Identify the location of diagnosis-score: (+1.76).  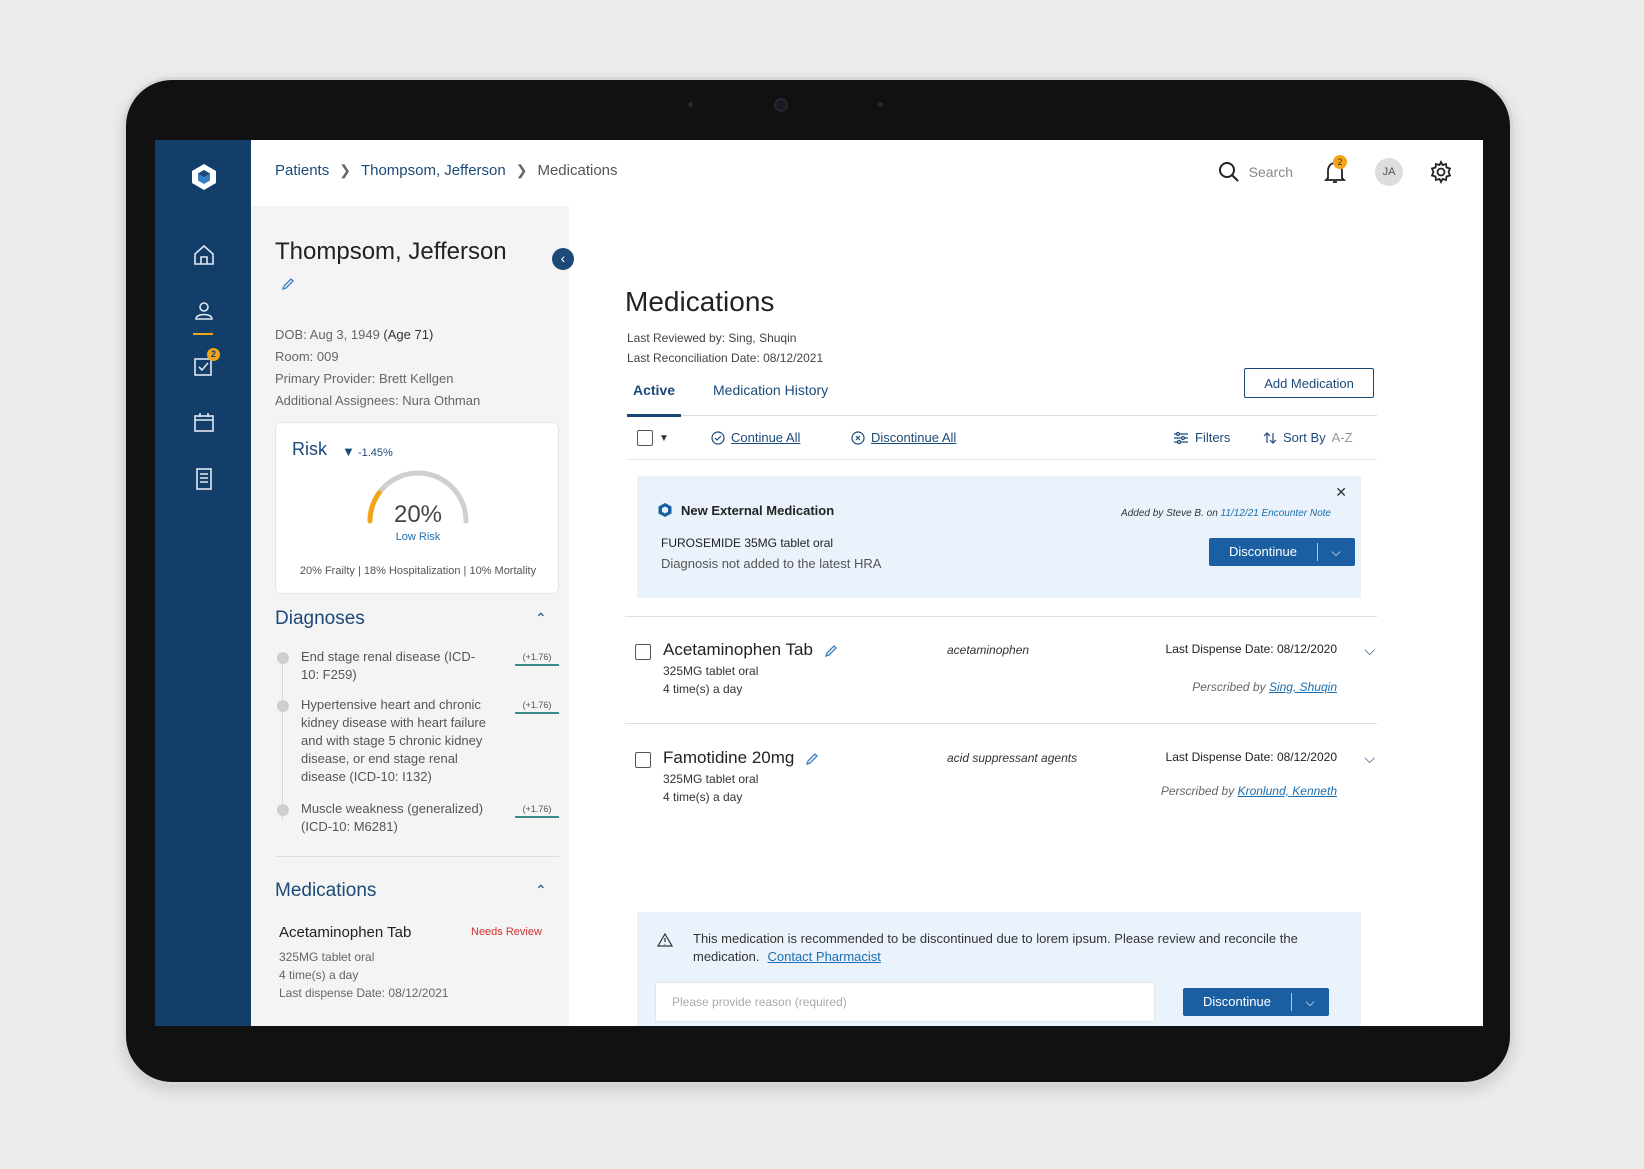
(537, 658).